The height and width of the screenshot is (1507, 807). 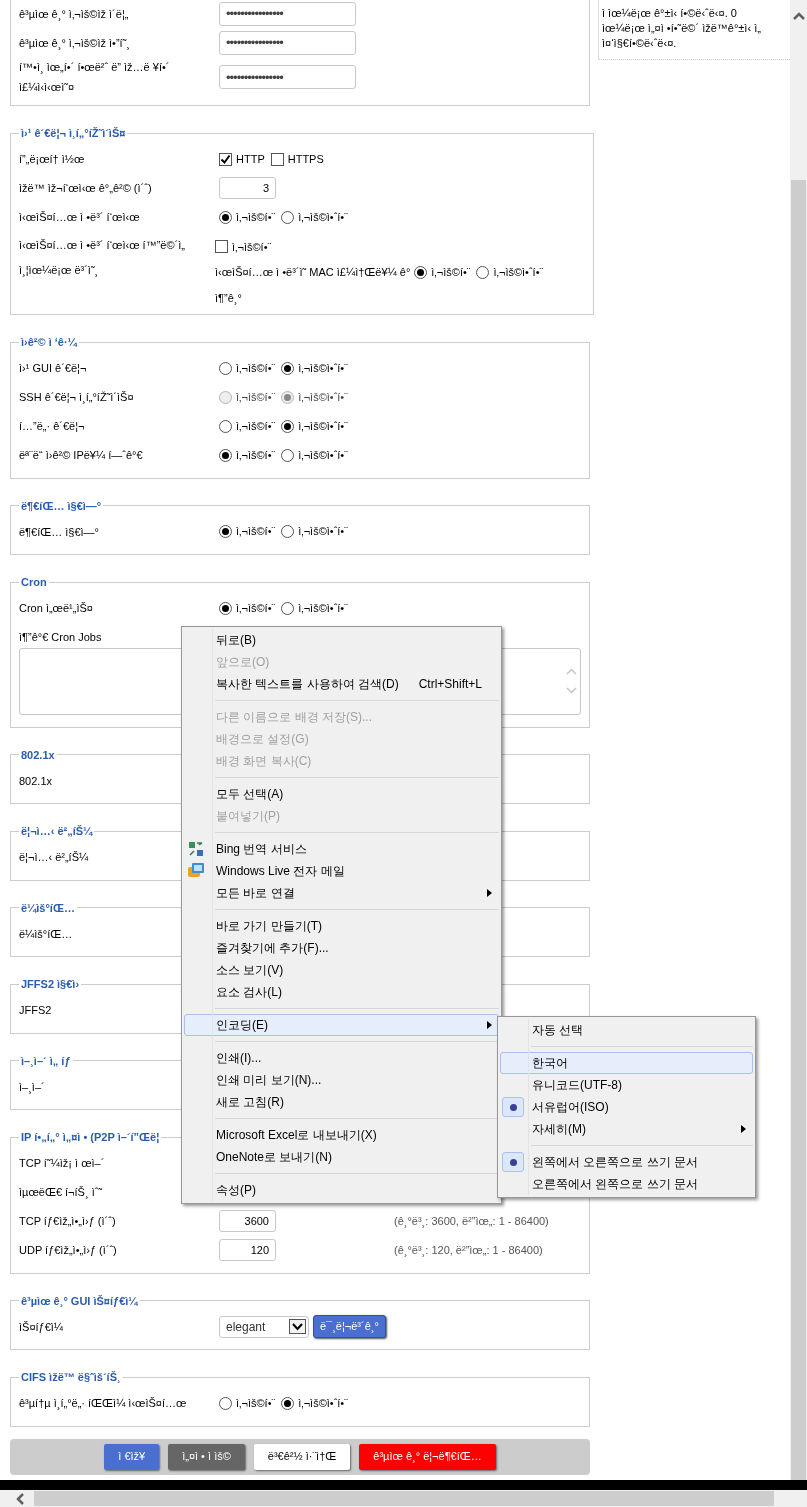 What do you see at coordinates (81, 455) in the screenshot?
I see `field-label: ëª¨ë“ ì›ê²© IPë¥¼ í—ˆê°€` at bounding box center [81, 455].